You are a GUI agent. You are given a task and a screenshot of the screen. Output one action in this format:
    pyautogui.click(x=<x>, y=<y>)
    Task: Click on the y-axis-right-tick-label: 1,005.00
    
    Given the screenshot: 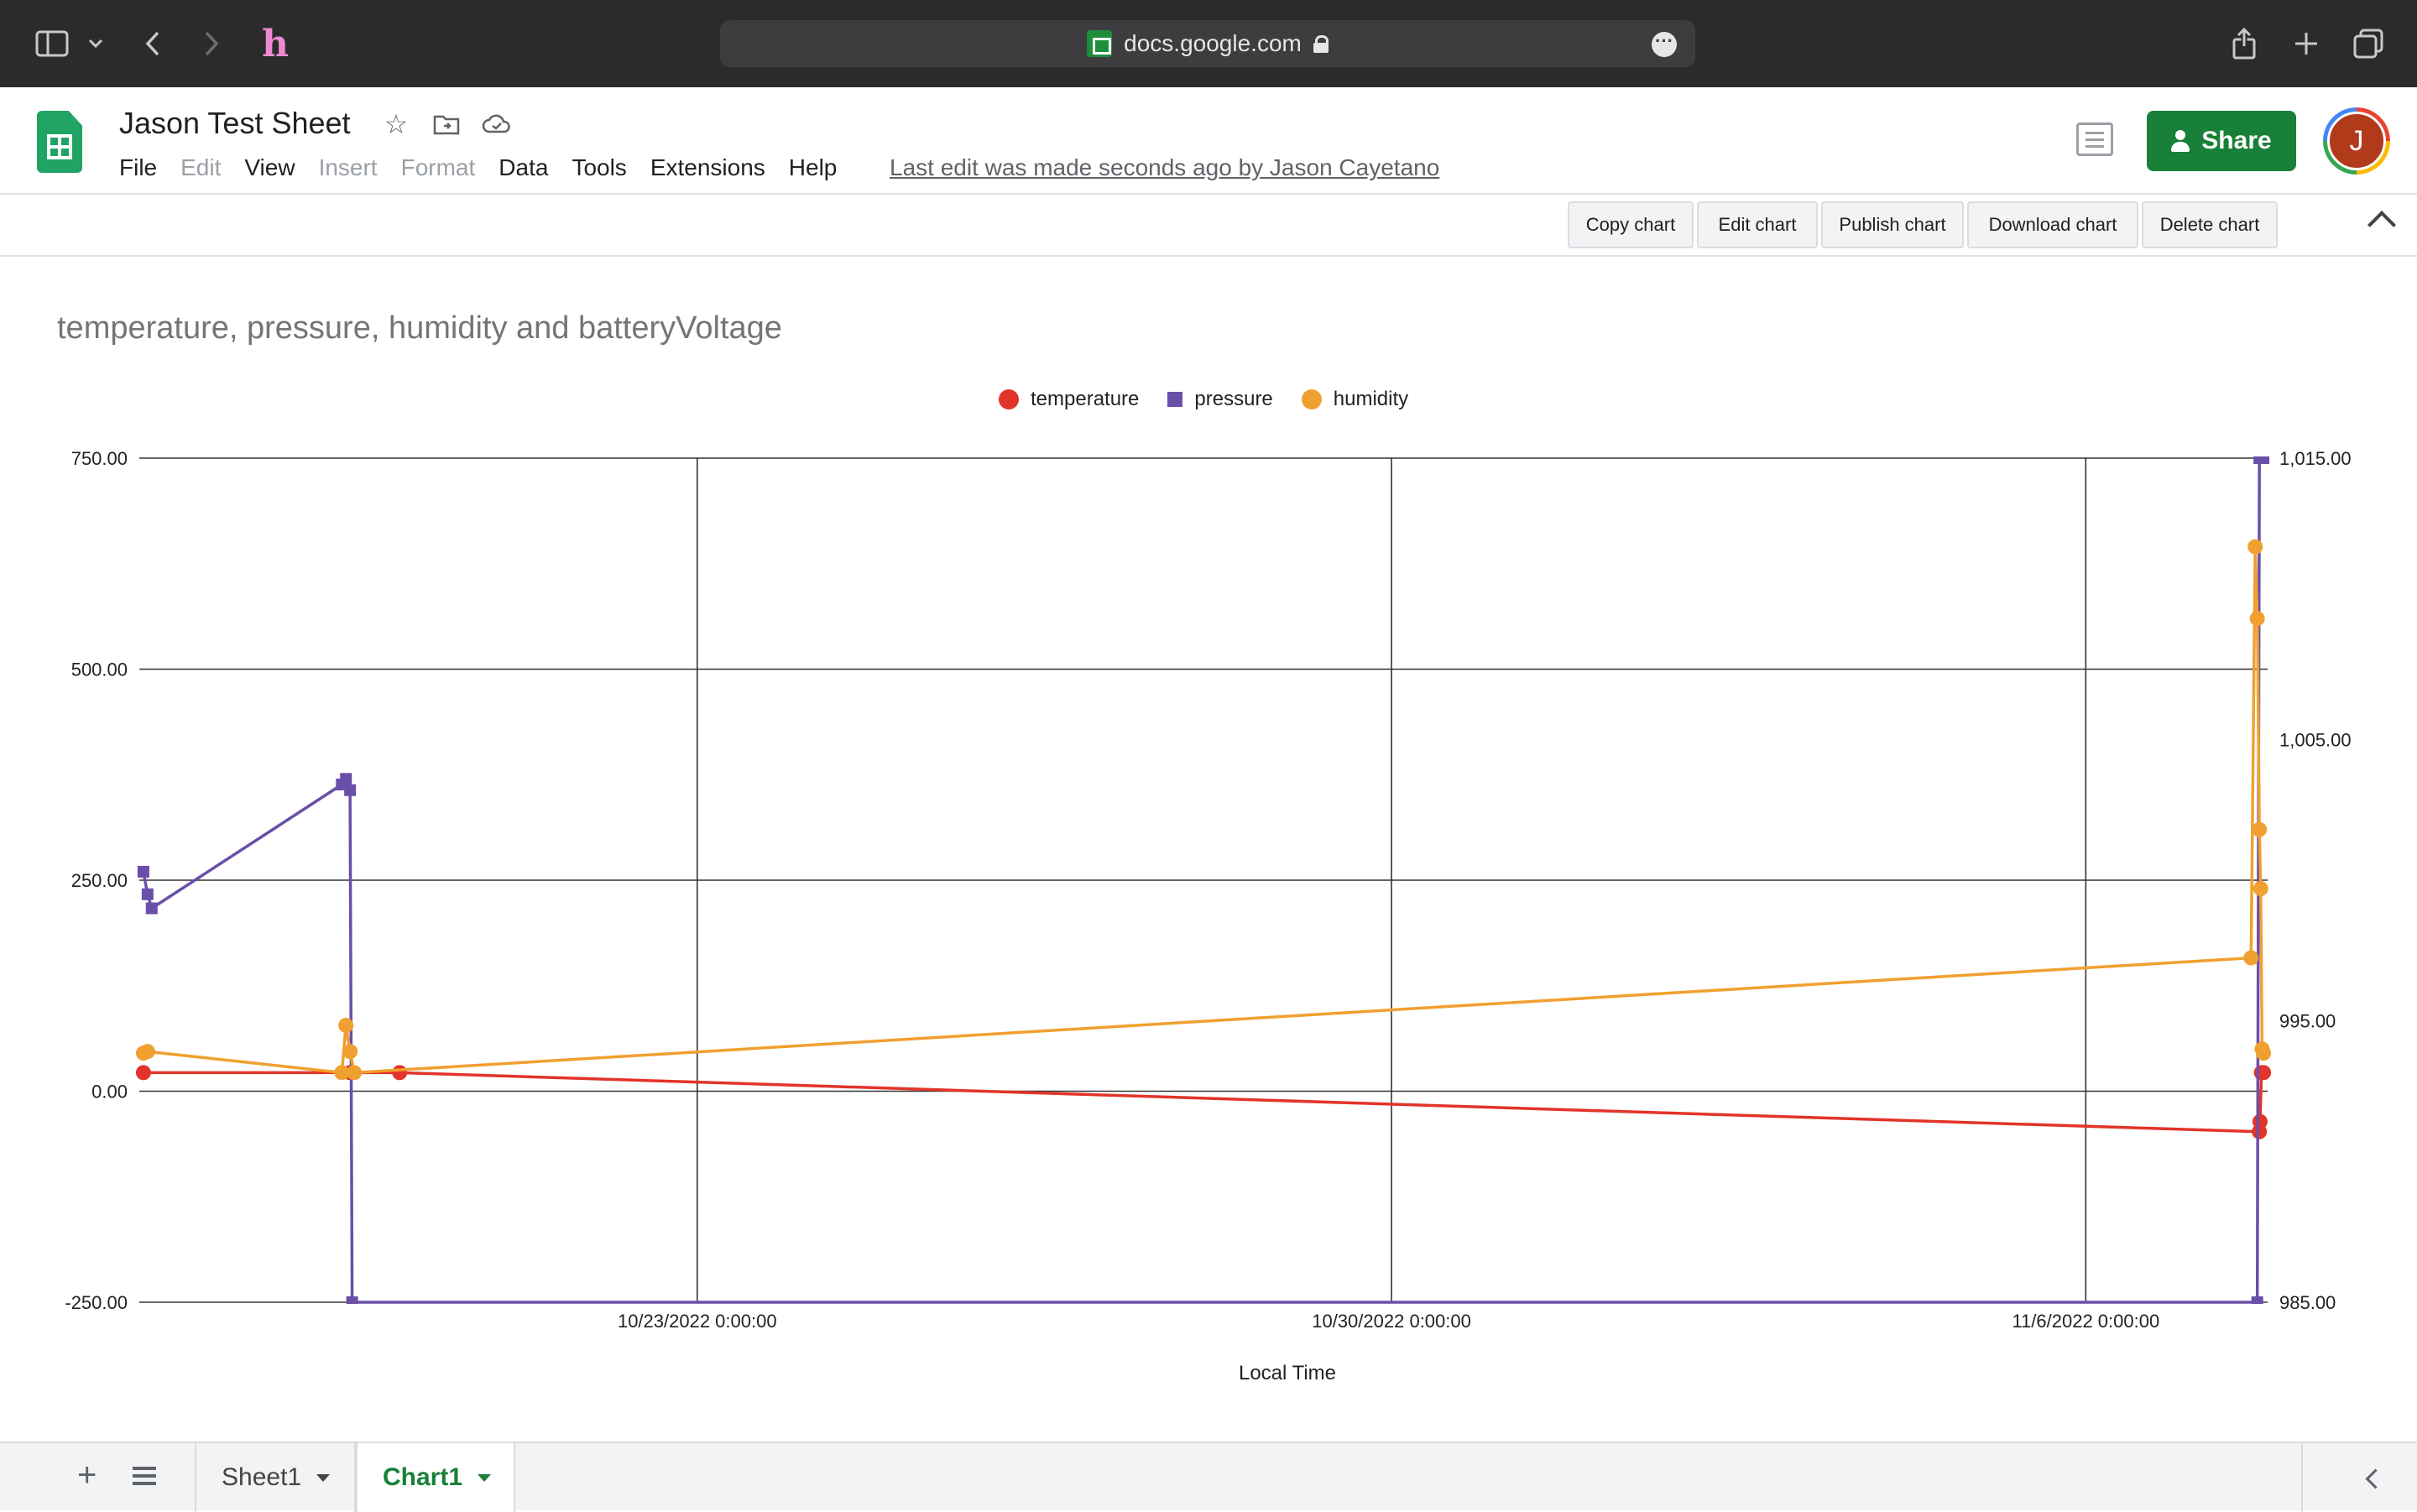 What is the action you would take?
    pyautogui.click(x=2315, y=739)
    